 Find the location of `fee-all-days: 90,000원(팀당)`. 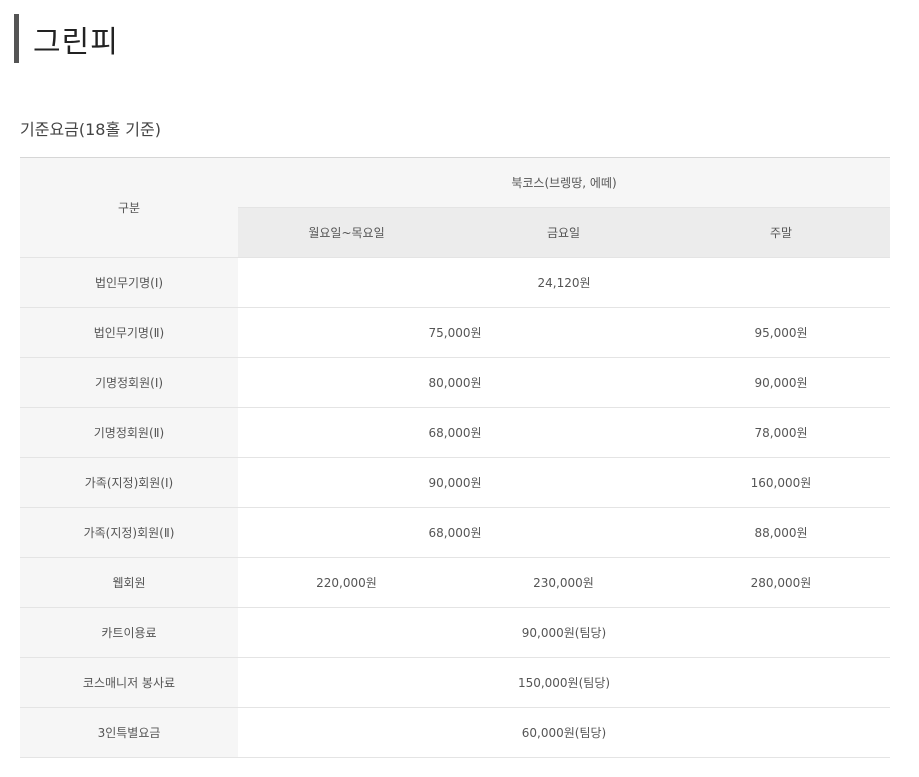

fee-all-days: 90,000원(팀당) is located at coordinates (564, 632).